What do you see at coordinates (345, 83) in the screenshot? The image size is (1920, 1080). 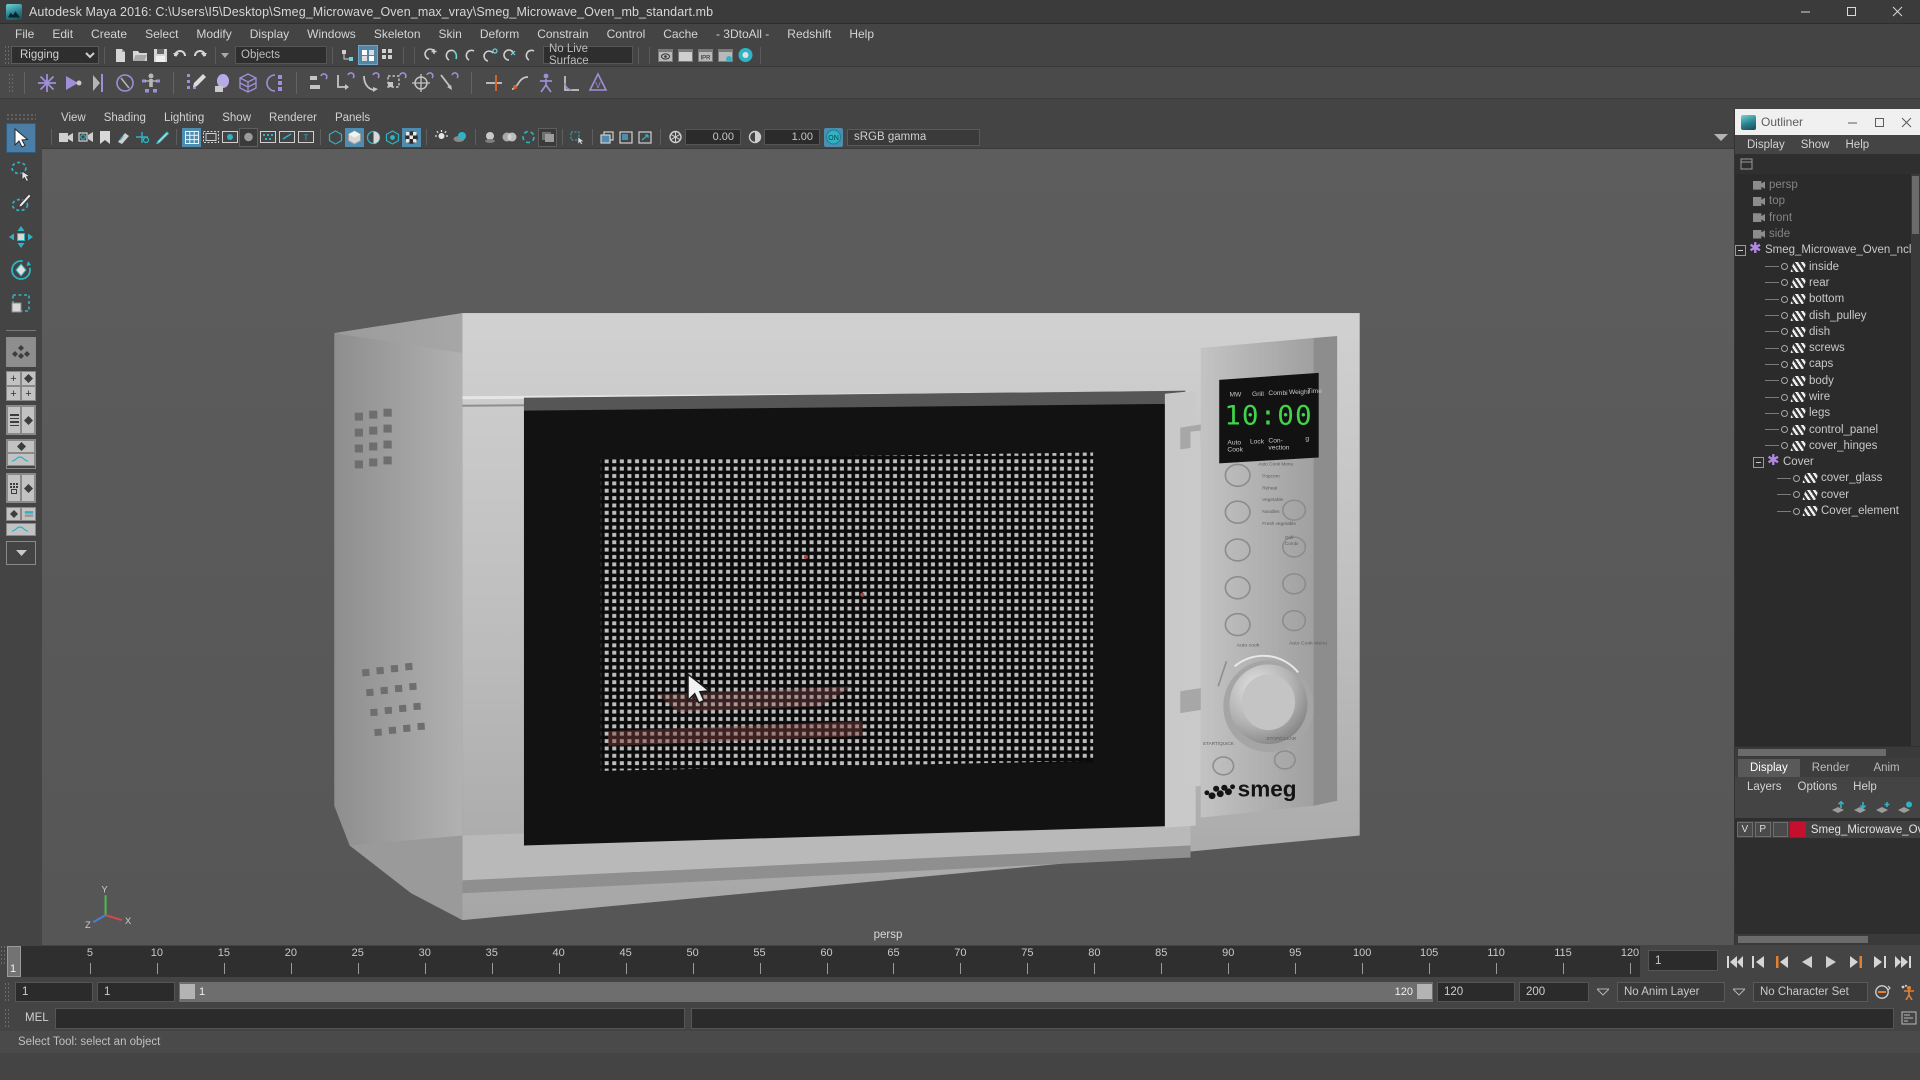 I see `point-constraint-icon` at bounding box center [345, 83].